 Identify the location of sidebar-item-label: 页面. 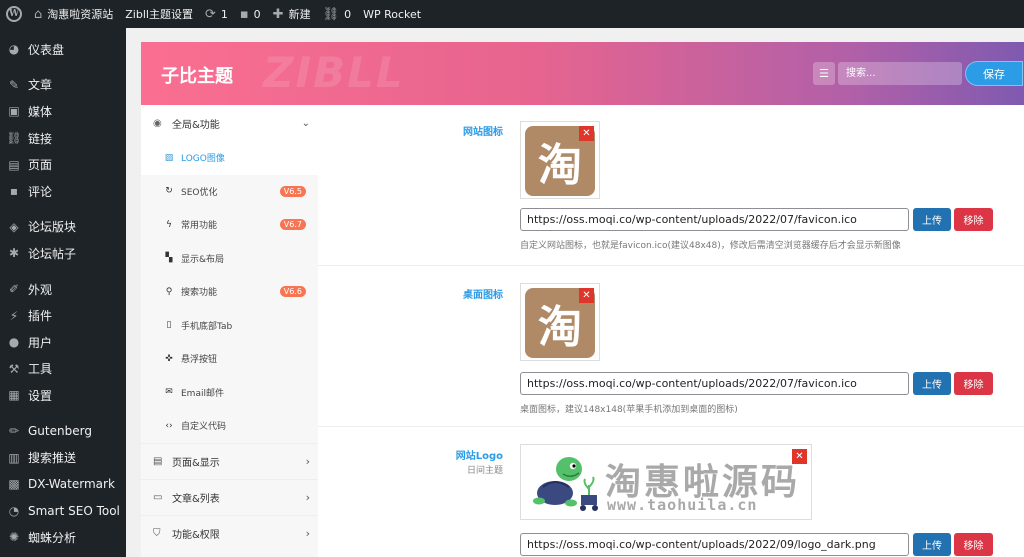
(40, 165).